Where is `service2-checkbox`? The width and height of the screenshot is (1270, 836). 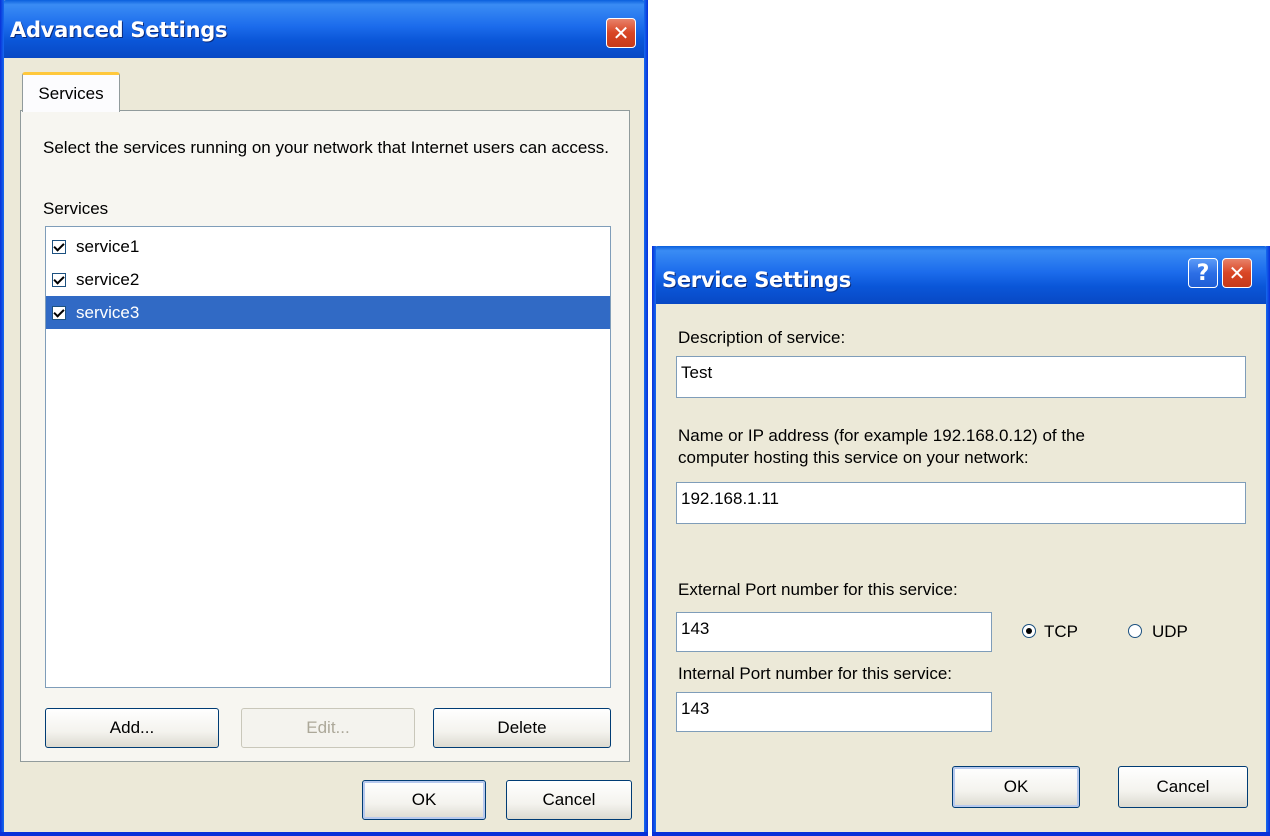
service2-checkbox is located at coordinates (59, 279).